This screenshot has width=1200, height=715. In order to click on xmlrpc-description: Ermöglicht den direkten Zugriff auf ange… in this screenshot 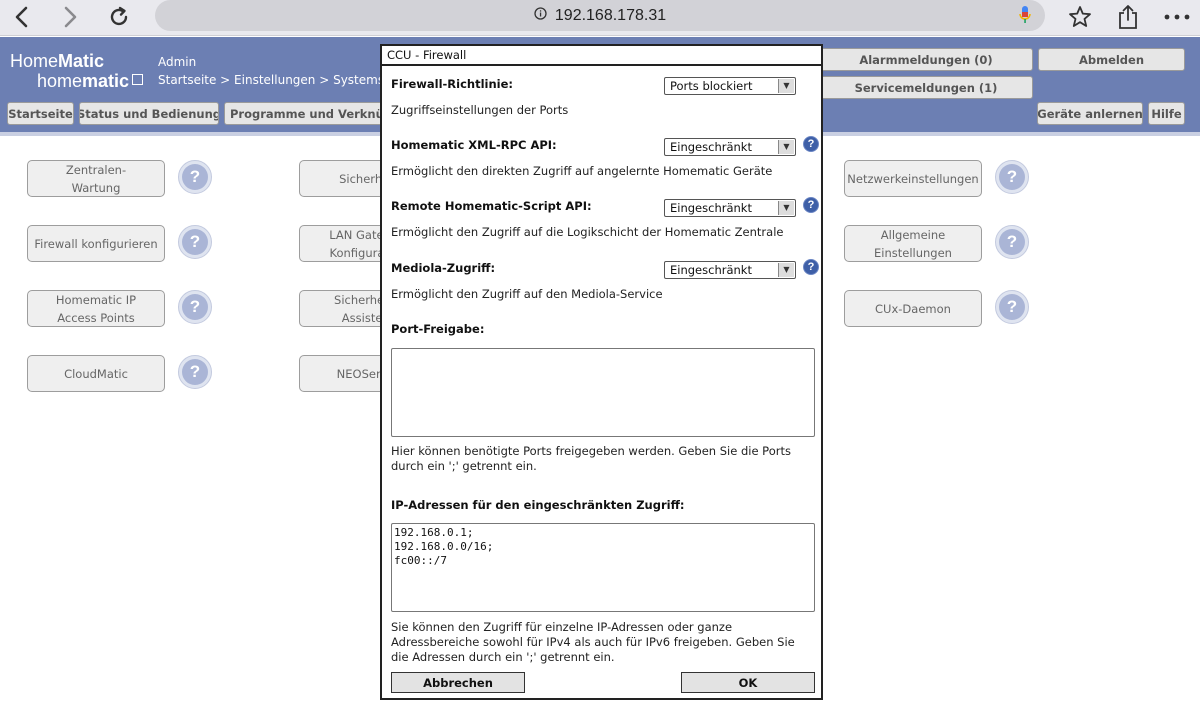, I will do `click(582, 171)`.